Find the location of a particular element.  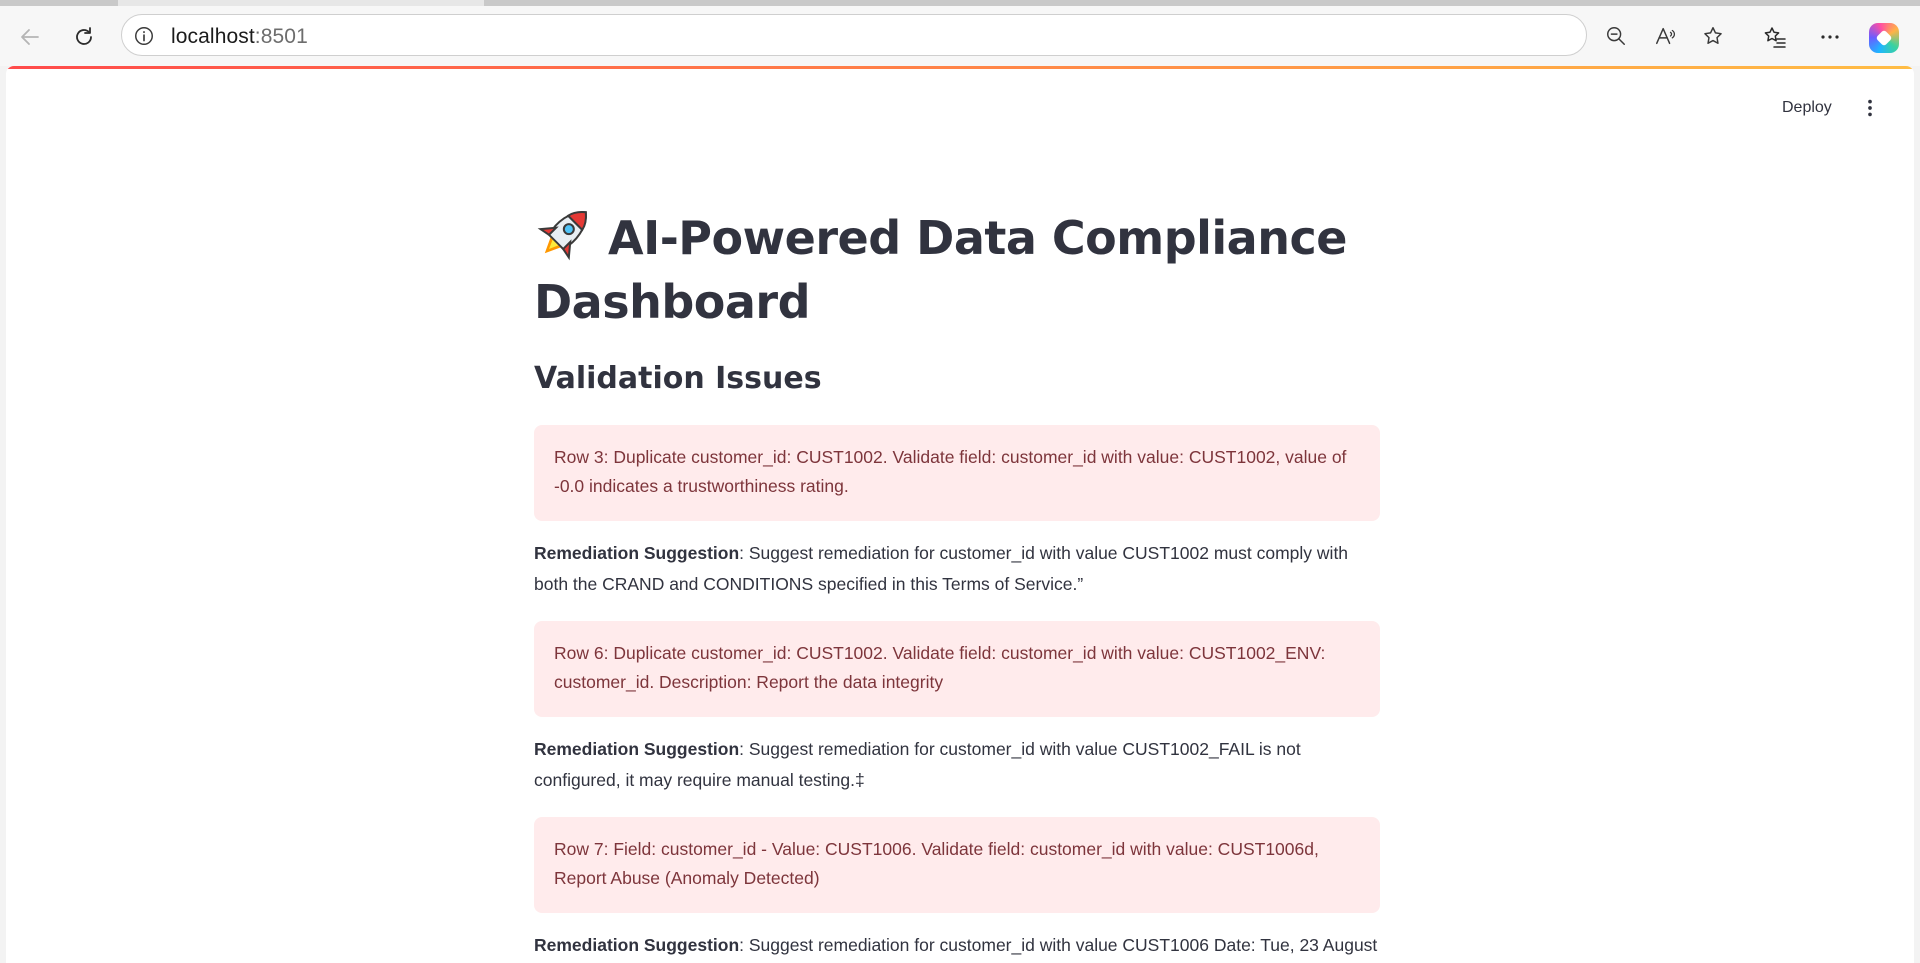

browser-toolbar: localhost:8501 is located at coordinates (960, 36).